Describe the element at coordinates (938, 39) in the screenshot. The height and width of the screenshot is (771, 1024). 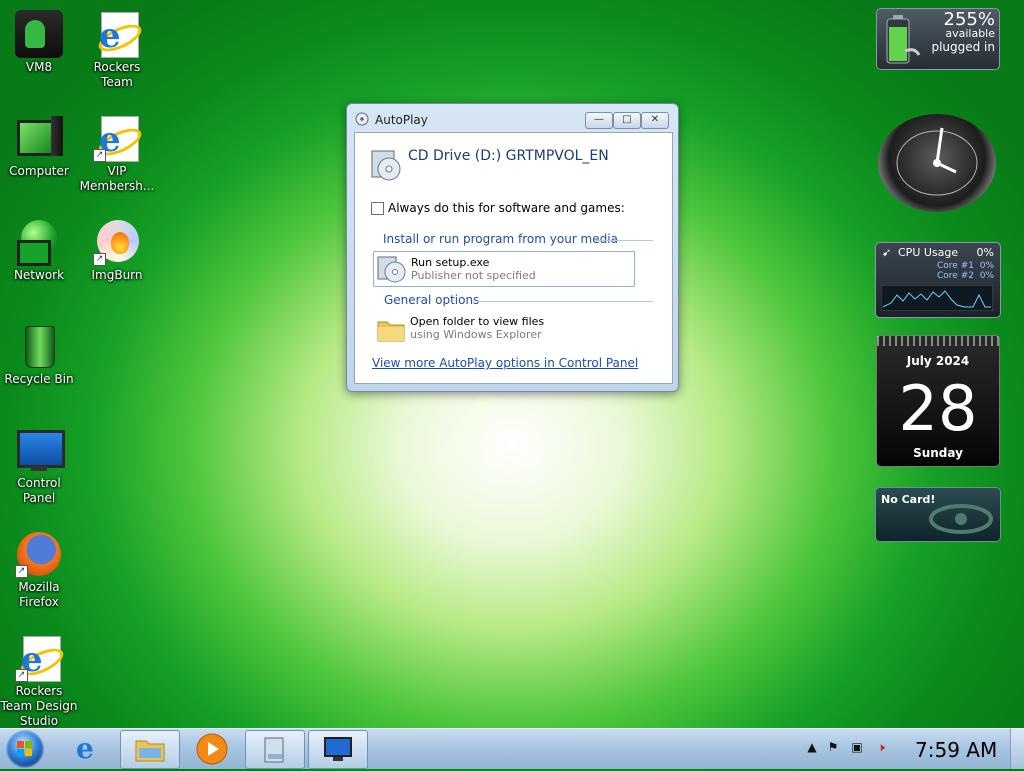
I see `battery-gadget: 255% available plugged in` at that location.